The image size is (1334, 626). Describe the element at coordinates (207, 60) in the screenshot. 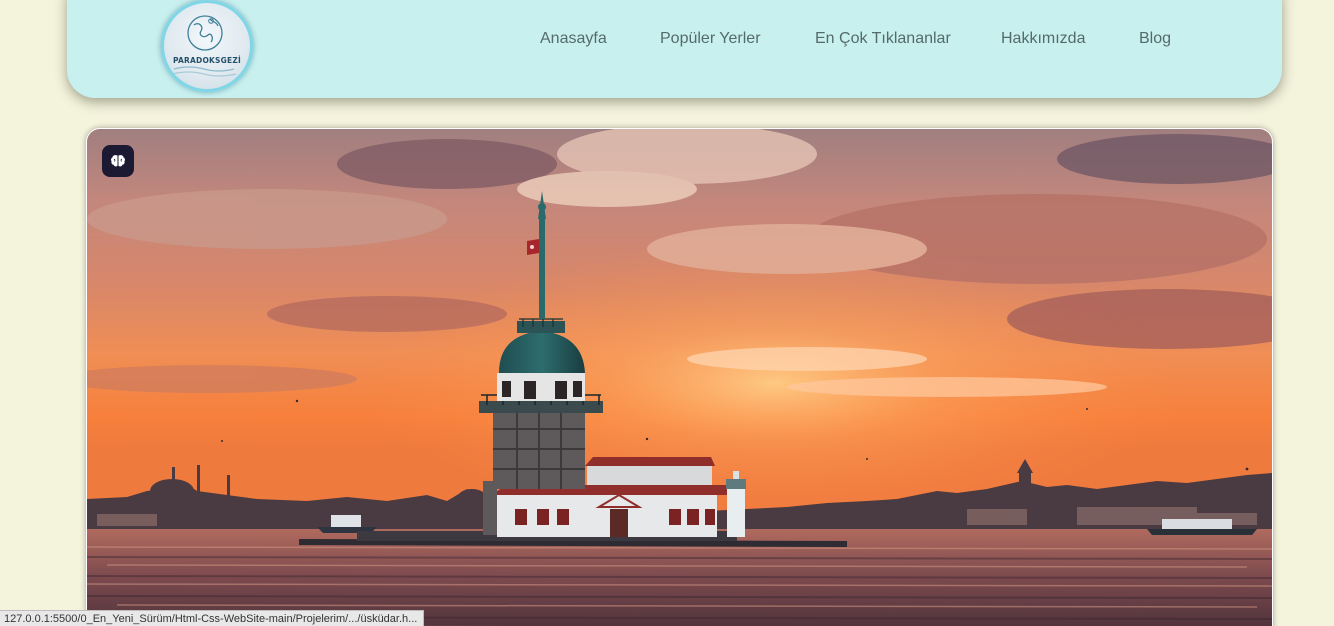

I see `logo-text: PARADOKSGEZİ` at that location.